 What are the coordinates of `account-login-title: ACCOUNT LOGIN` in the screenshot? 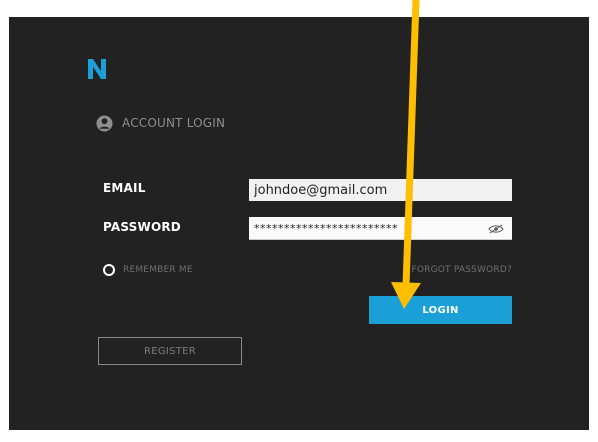 It's located at (174, 123).